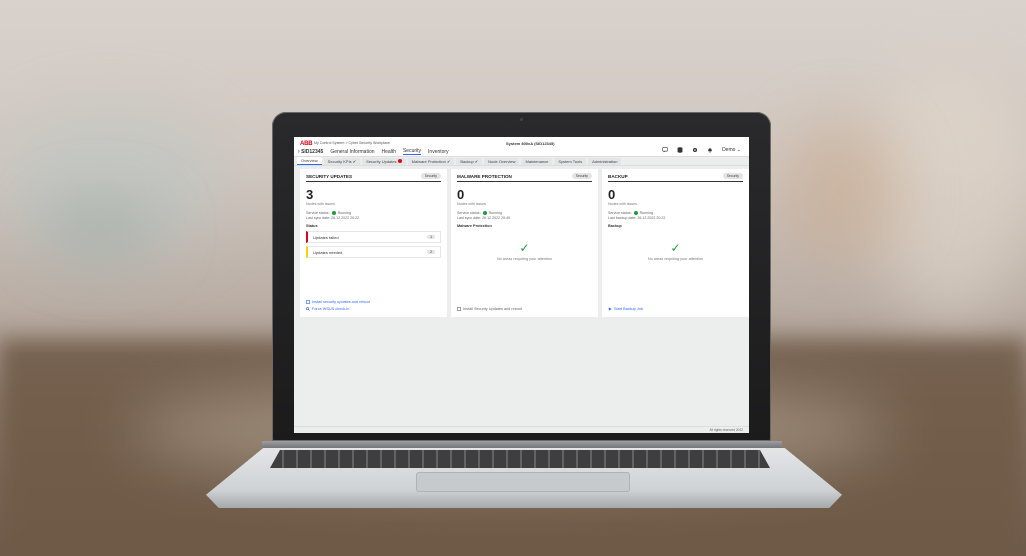  I want to click on card-actions: Start Backup Job, so click(625, 307).